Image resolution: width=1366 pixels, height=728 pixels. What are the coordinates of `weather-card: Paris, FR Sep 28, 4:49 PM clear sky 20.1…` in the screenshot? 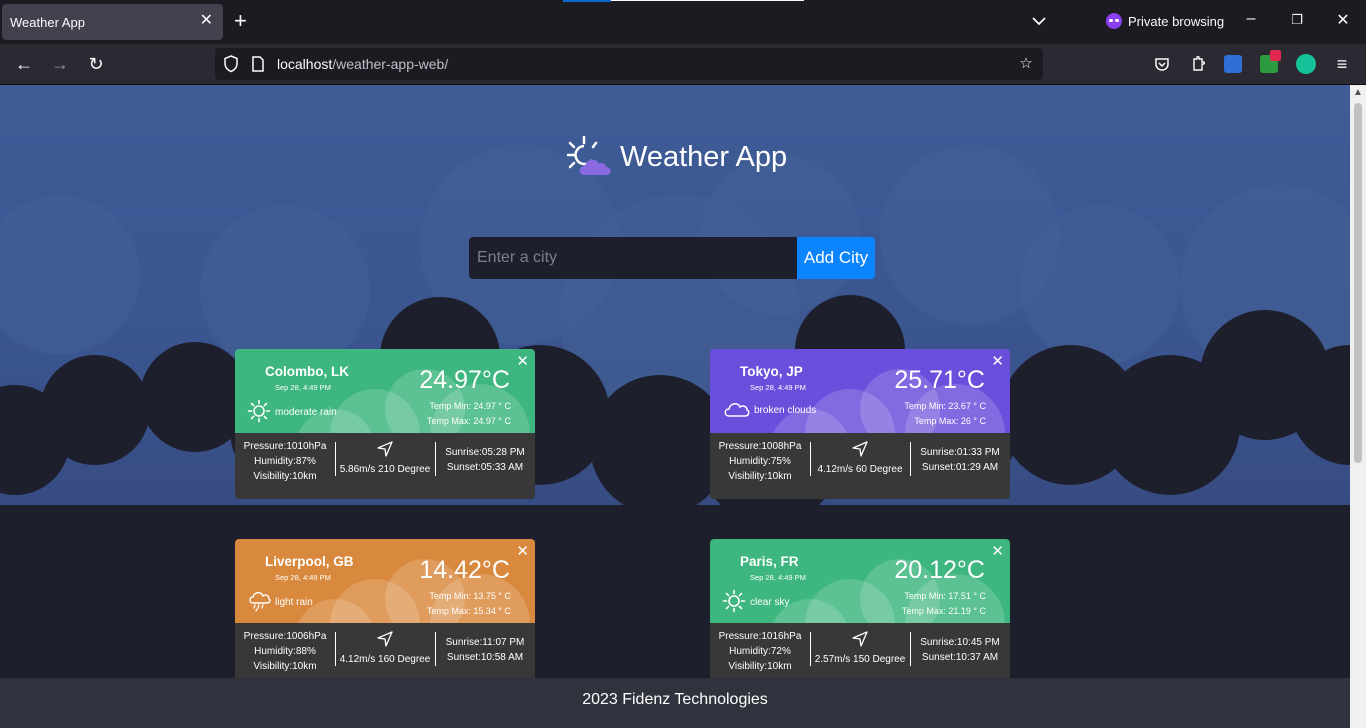 It's located at (860, 614).